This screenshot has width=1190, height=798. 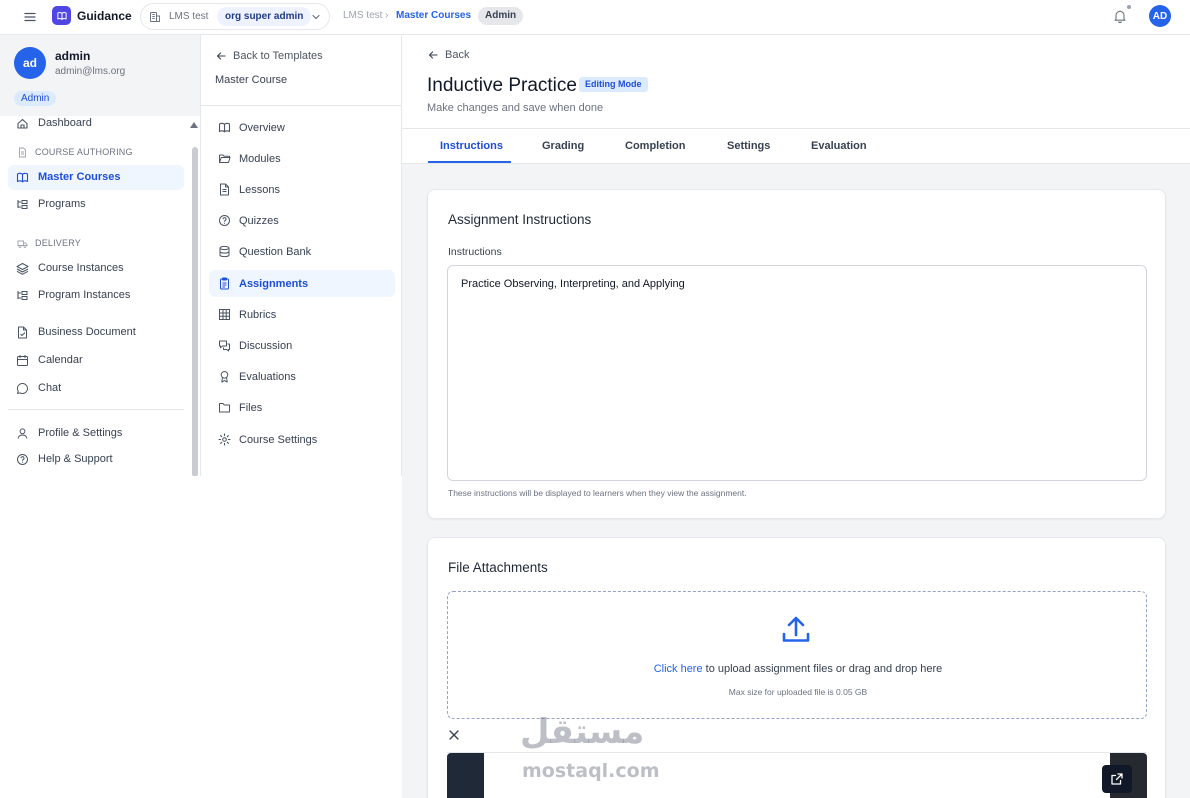 I want to click on instructions-label: Instructions, so click(x=475, y=252).